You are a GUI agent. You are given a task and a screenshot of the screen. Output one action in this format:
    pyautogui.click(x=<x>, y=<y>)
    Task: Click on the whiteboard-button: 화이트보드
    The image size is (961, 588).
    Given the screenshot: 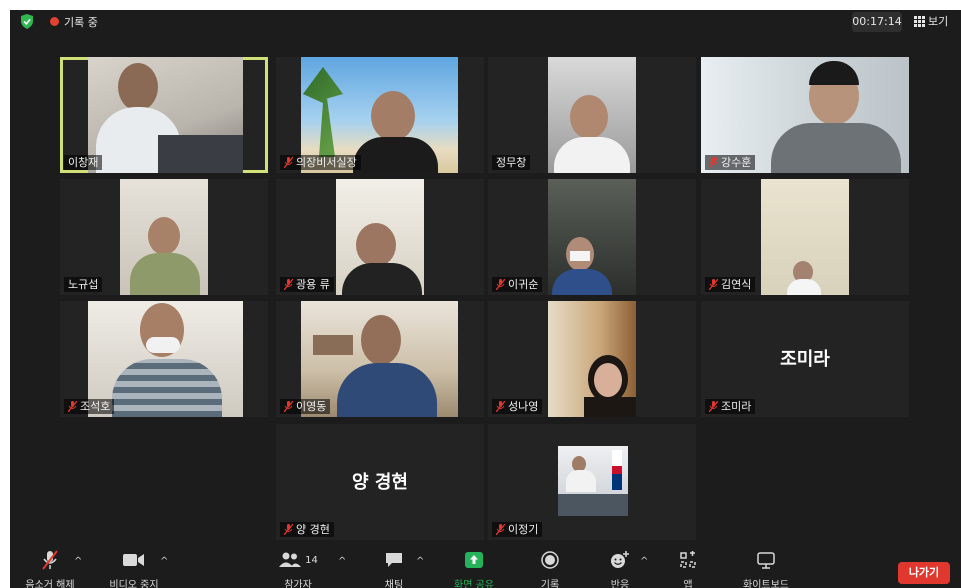 What is the action you would take?
    pyautogui.click(x=766, y=569)
    